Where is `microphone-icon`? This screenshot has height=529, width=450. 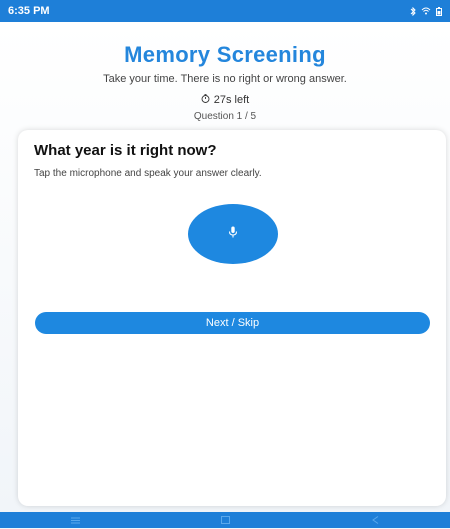 microphone-icon is located at coordinates (233, 234).